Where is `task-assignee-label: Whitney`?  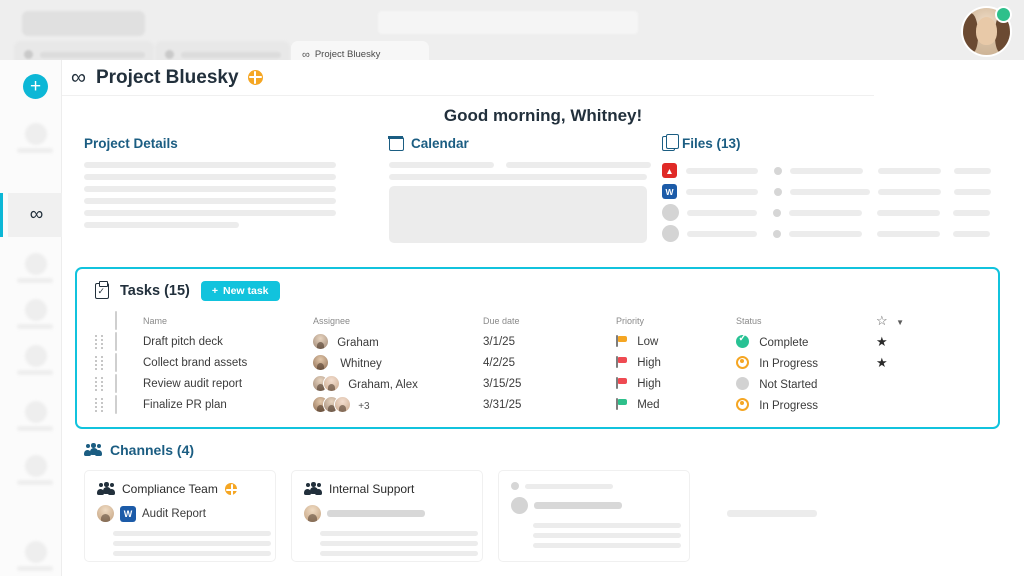 task-assignee-label: Whitney is located at coordinates (361, 364).